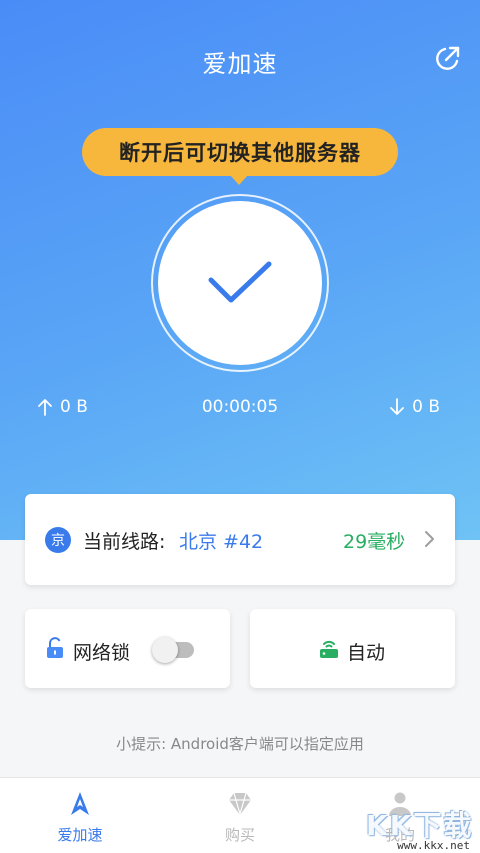 The height and width of the screenshot is (853, 480). What do you see at coordinates (58, 540) in the screenshot?
I see `route-region-badge: 京` at bounding box center [58, 540].